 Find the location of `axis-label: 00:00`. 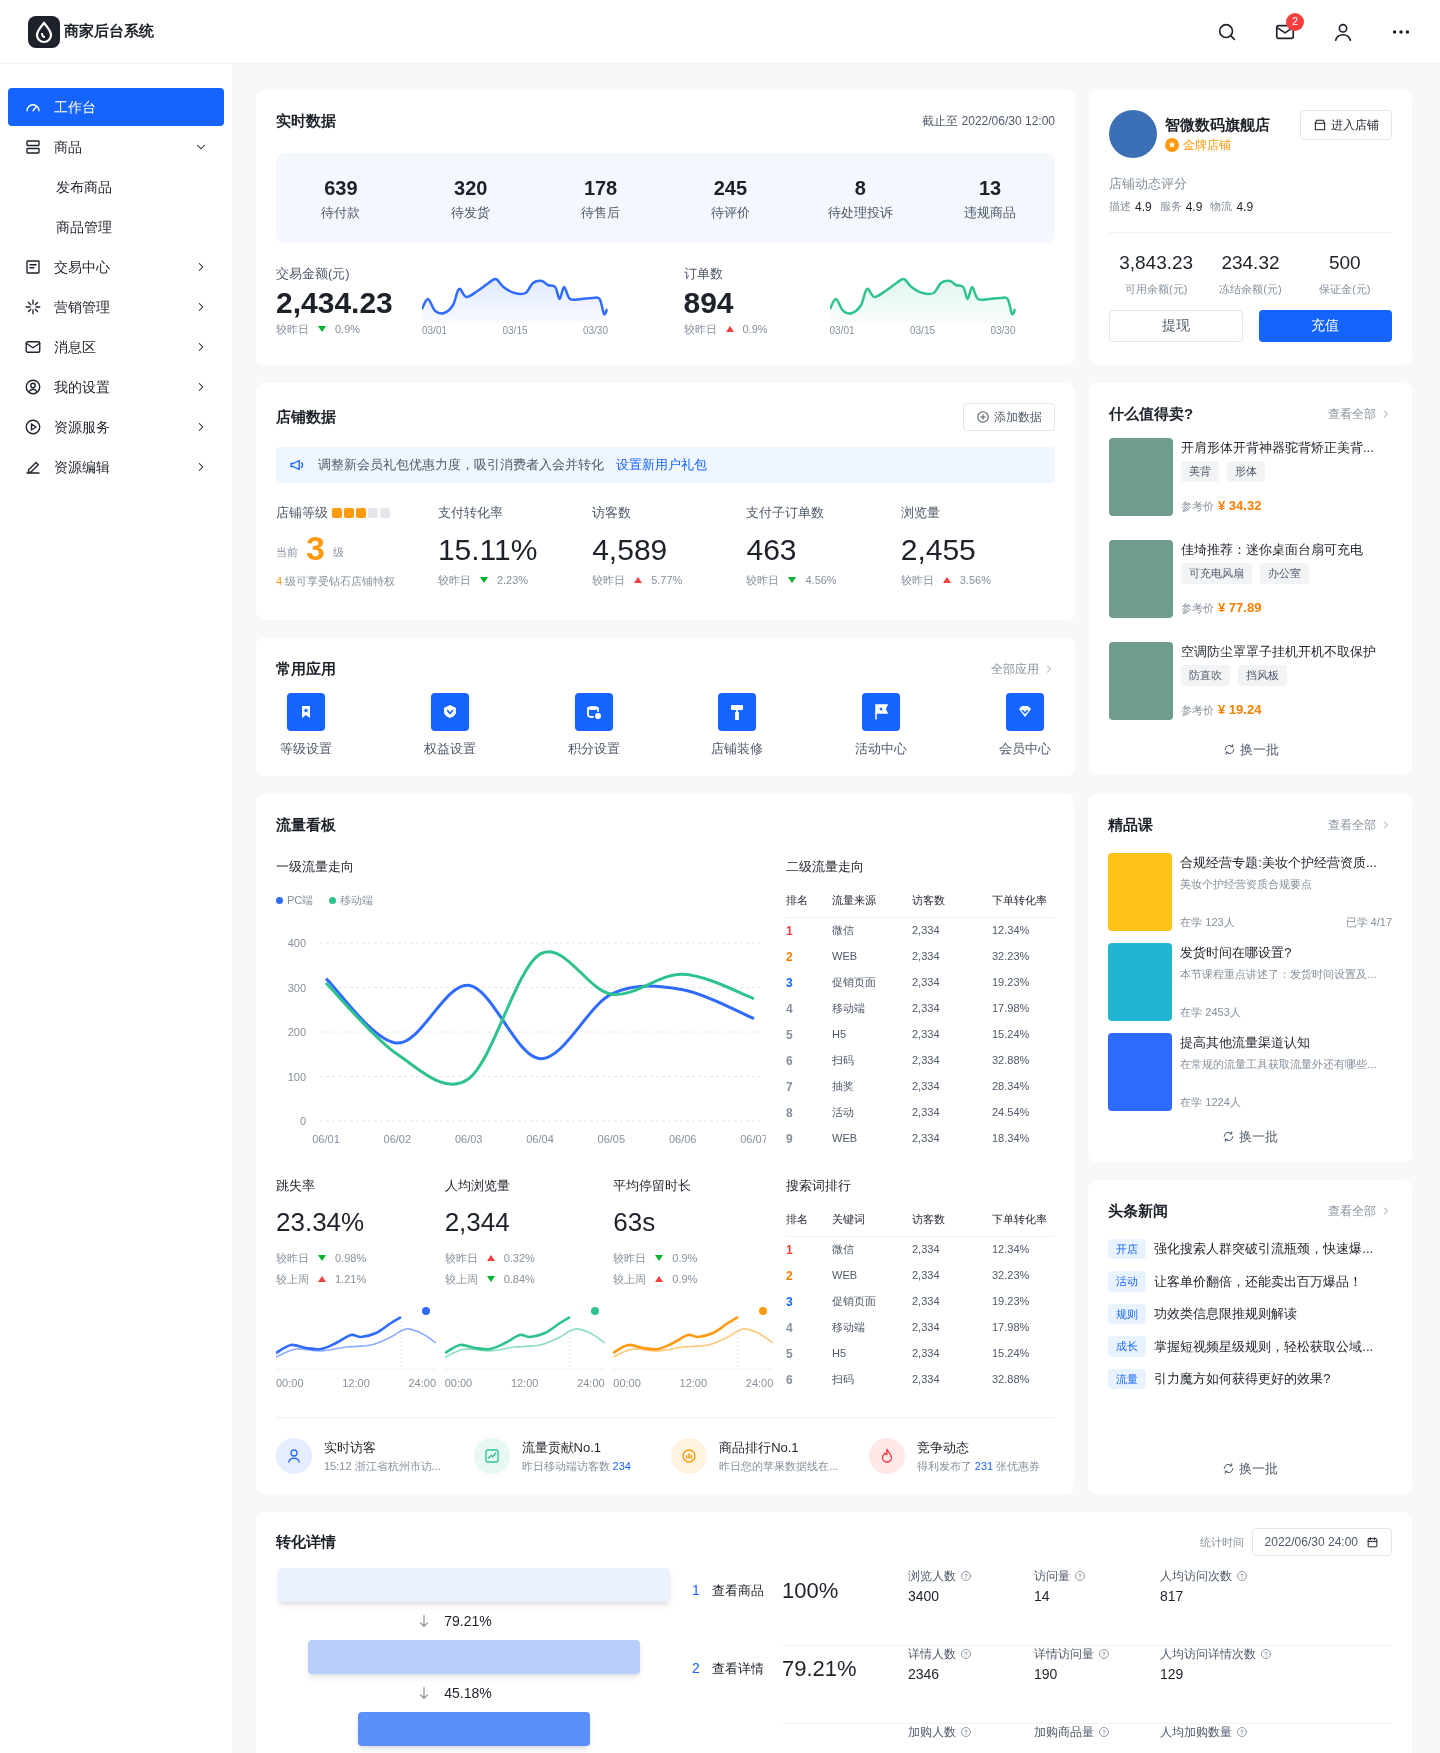

axis-label: 00:00 is located at coordinates (458, 1383).